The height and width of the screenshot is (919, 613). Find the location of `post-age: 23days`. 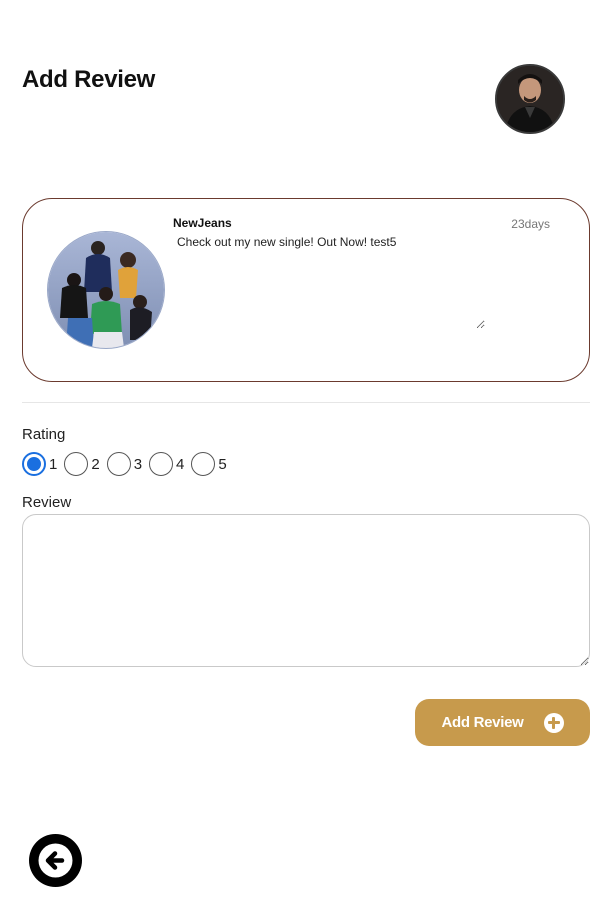

post-age: 23days is located at coordinates (530, 224).